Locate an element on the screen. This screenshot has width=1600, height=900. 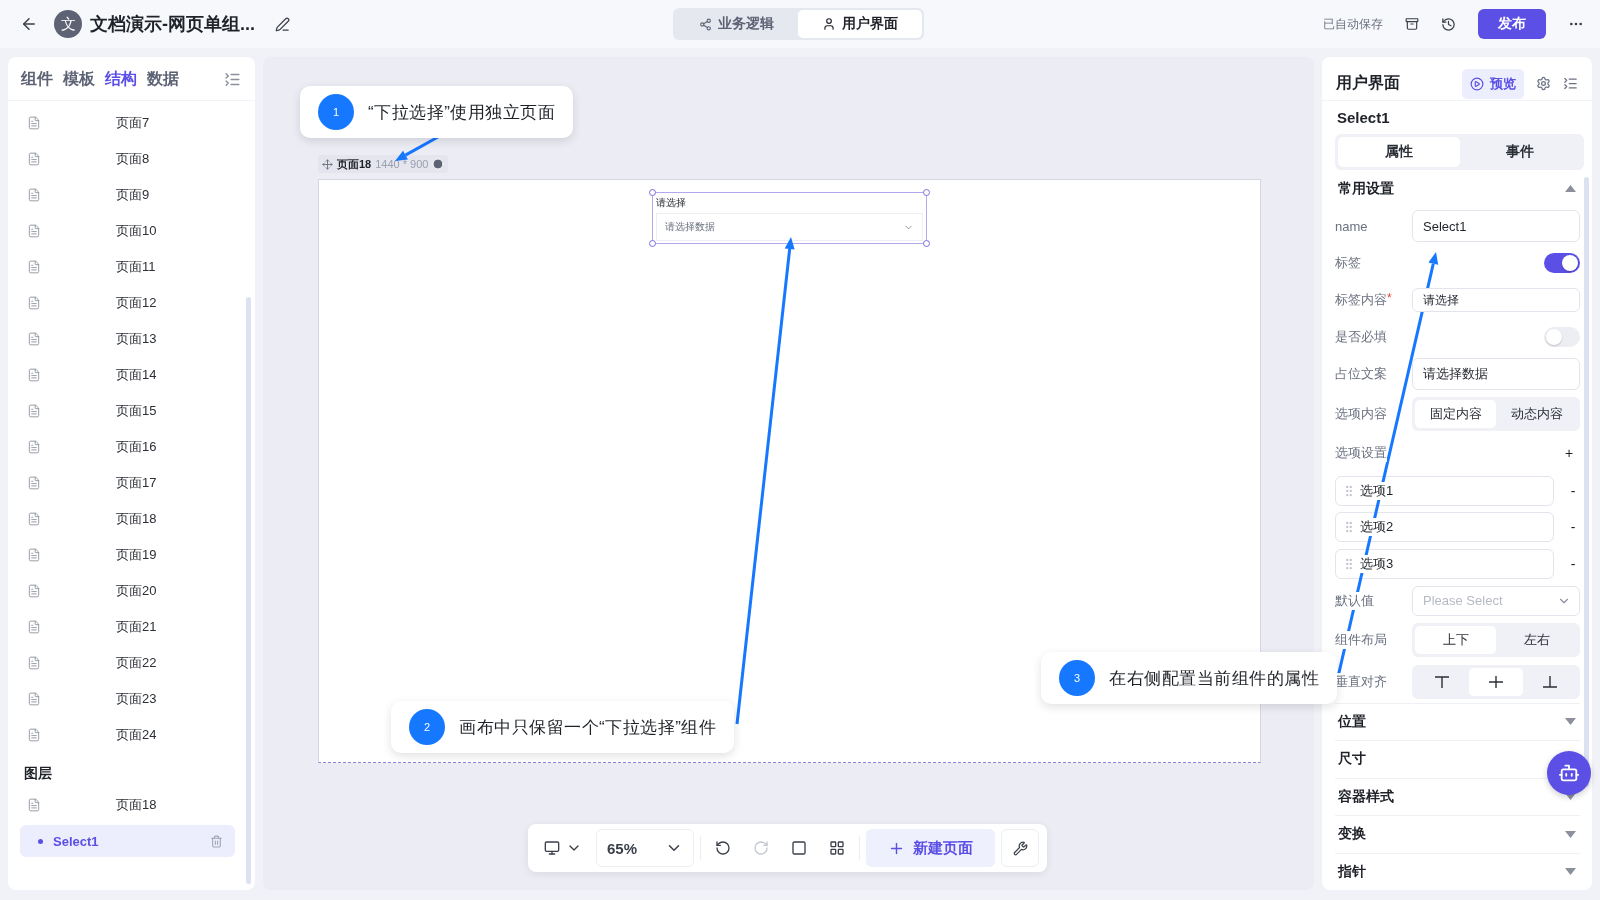
section-header: 指针 is located at coordinates (1352, 871).